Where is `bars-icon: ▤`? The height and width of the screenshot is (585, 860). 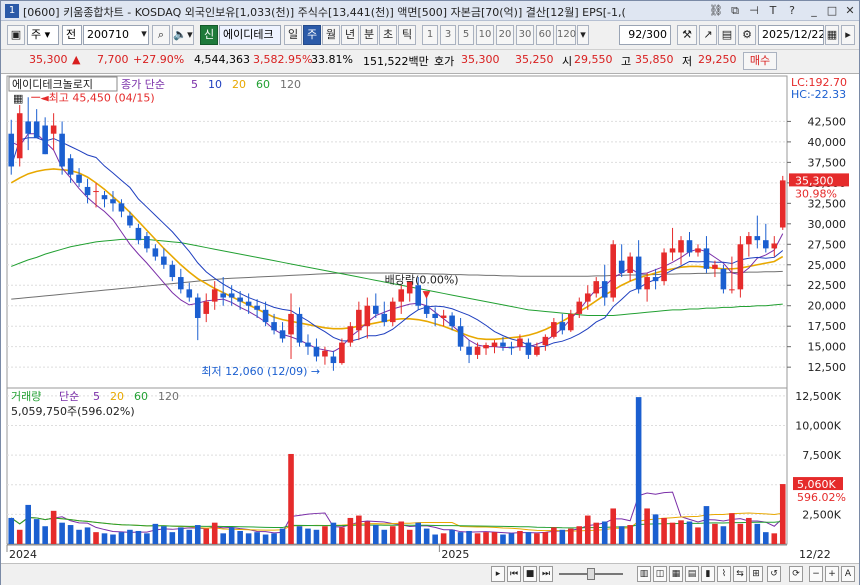
bars-icon: ▤ is located at coordinates (692, 574).